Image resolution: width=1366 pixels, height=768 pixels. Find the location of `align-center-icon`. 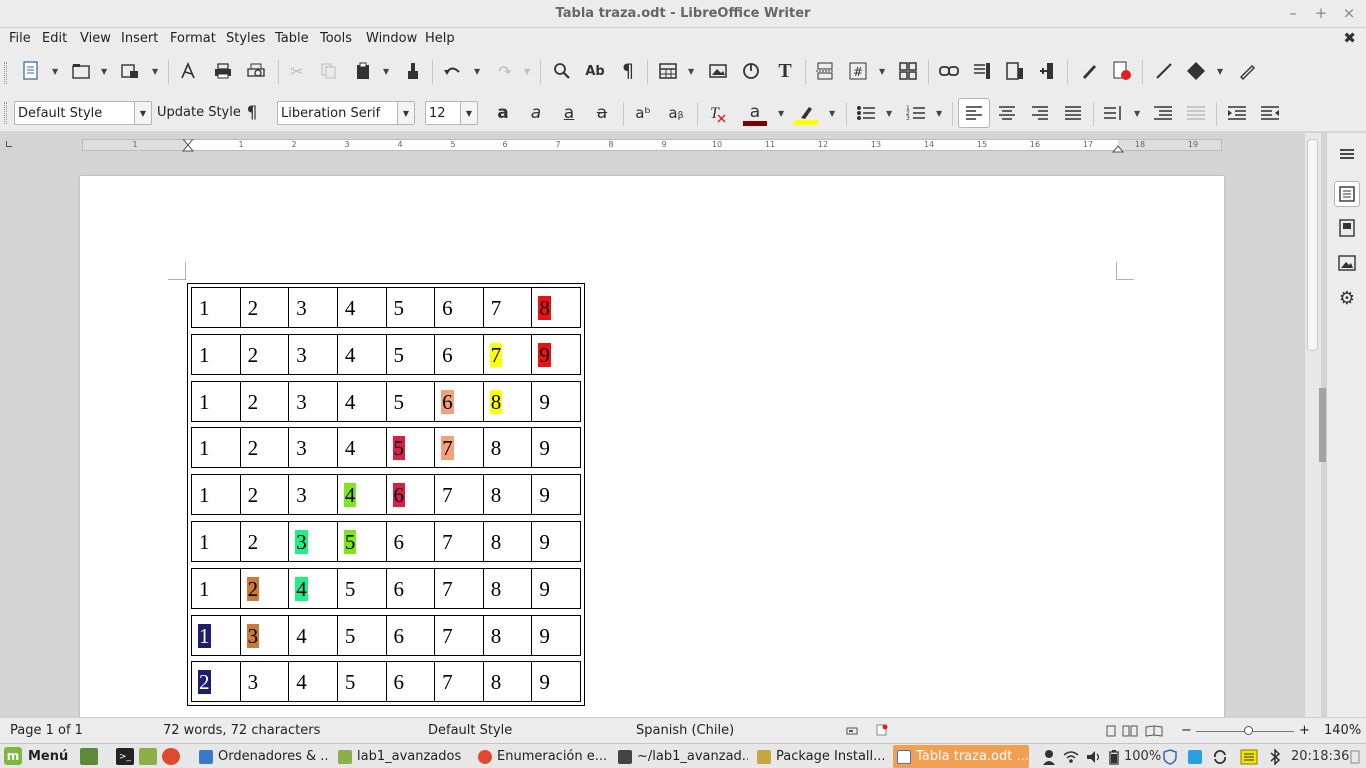

align-center-icon is located at coordinates (1007, 113).